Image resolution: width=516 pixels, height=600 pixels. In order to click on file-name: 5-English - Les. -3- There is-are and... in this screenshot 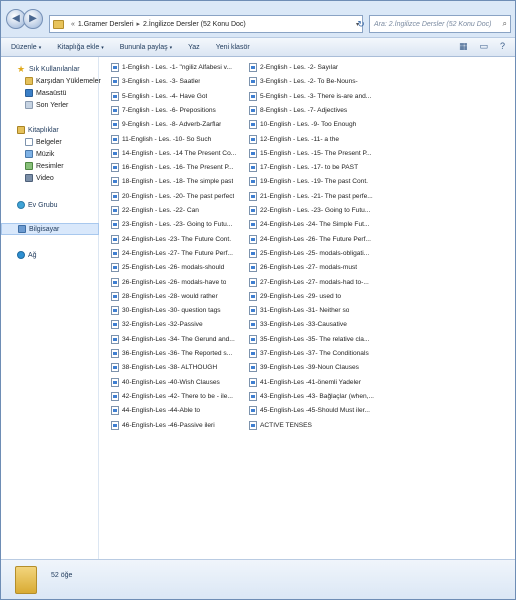, I will do `click(316, 96)`.